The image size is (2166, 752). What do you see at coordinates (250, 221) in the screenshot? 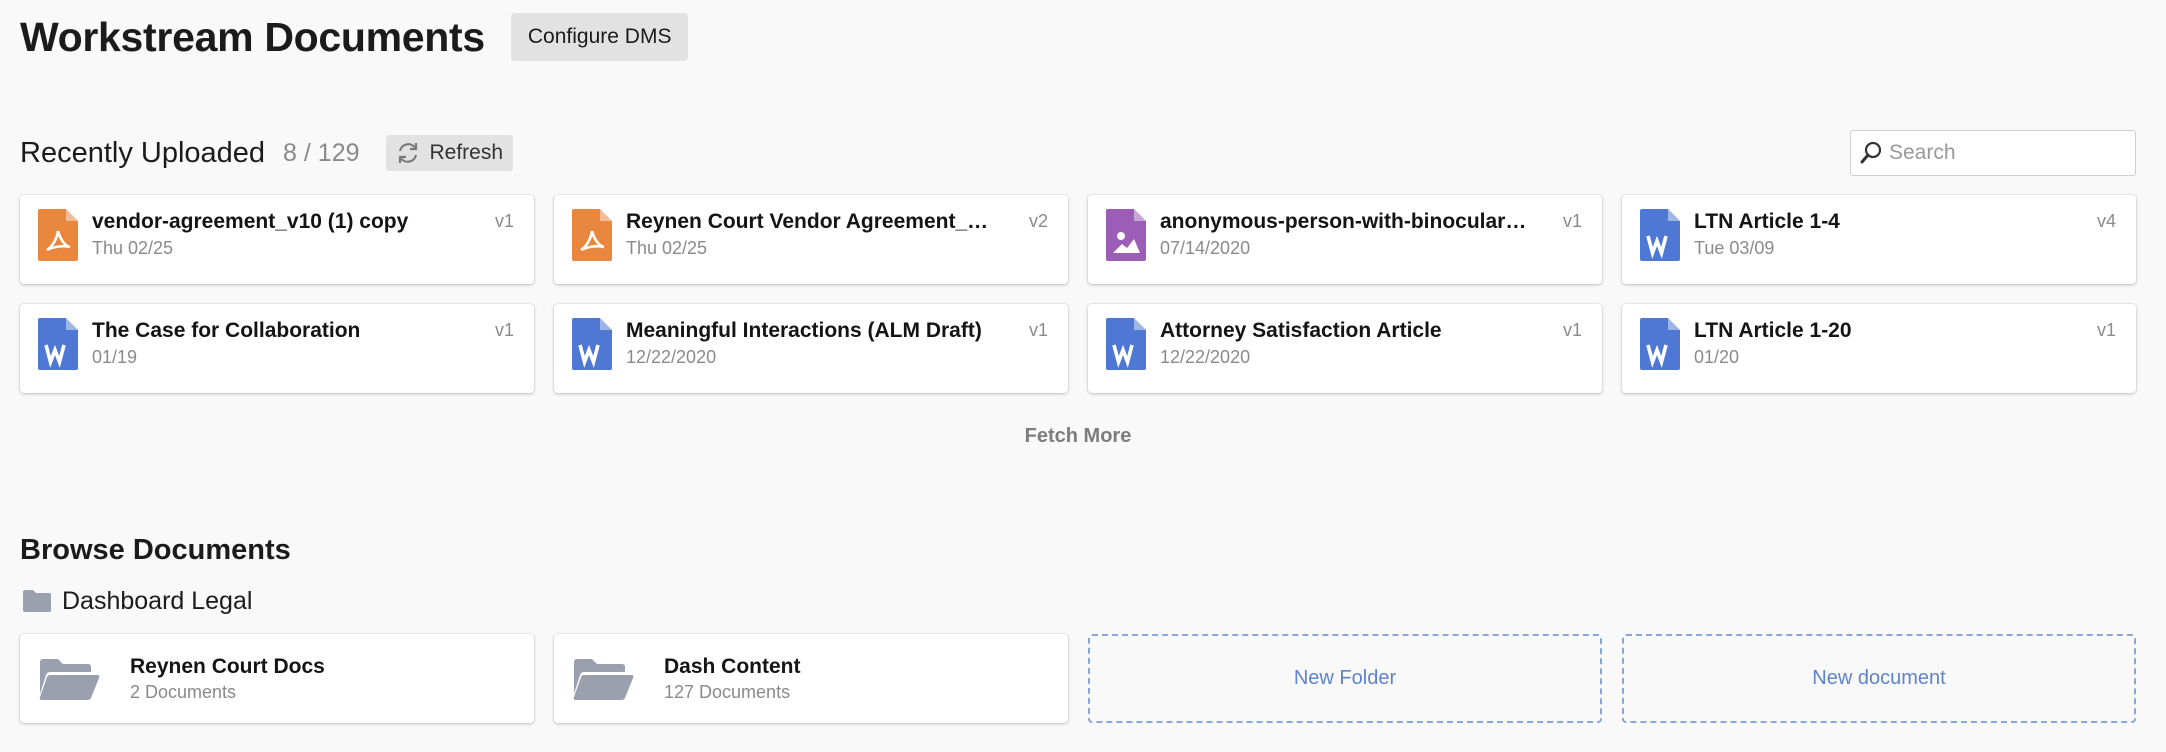
I see `document-name: vendor-agreement_v10 (1) copy` at bounding box center [250, 221].